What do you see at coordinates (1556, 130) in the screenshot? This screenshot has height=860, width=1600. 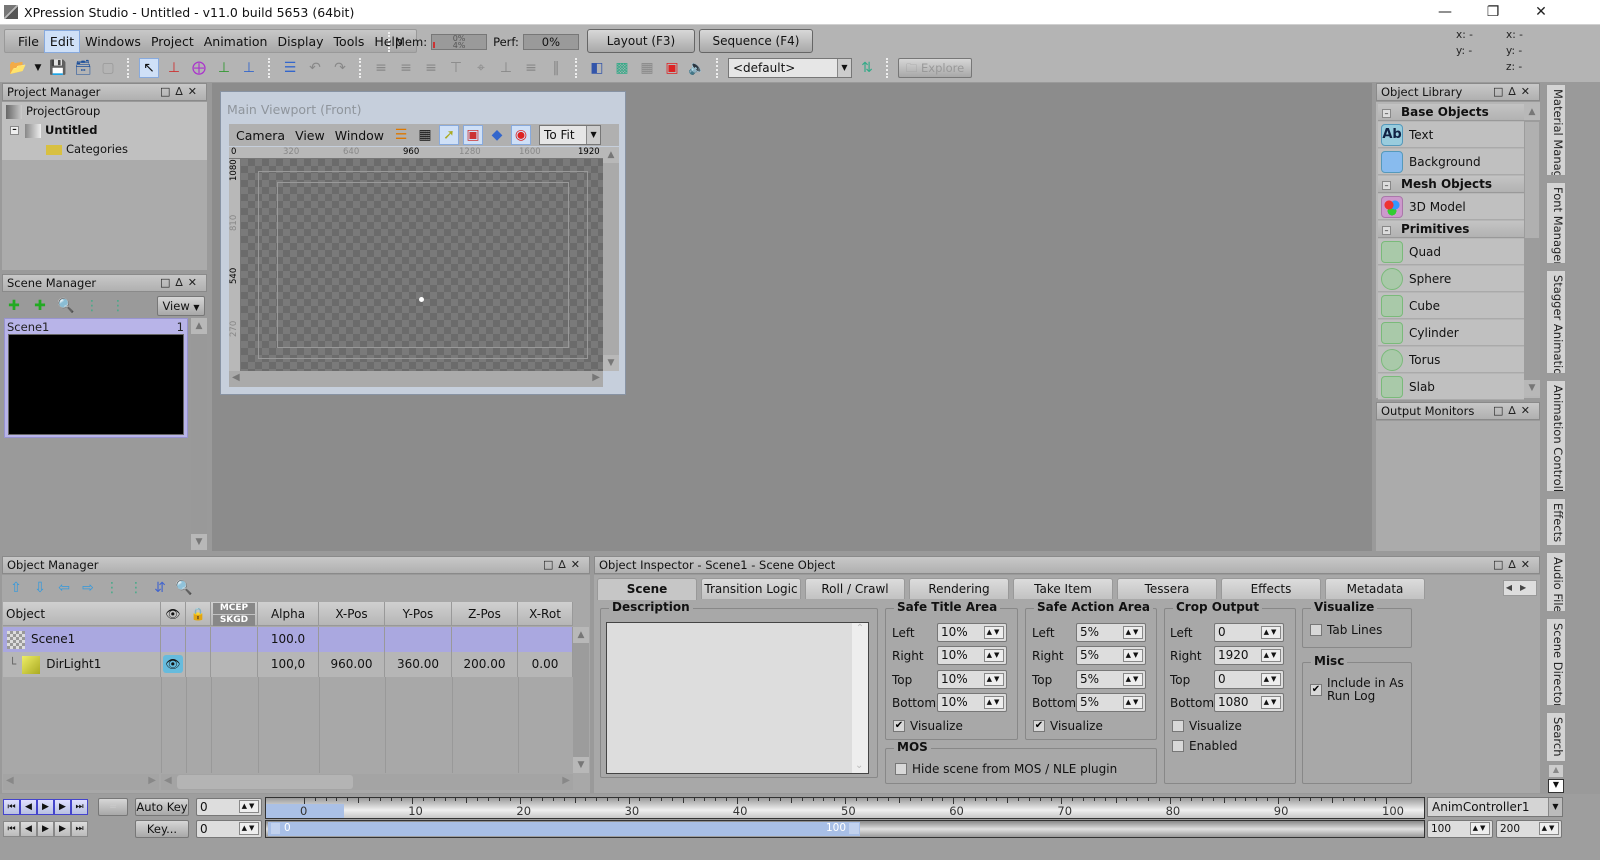 I see `side-tab-material-manager: Material Manager` at bounding box center [1556, 130].